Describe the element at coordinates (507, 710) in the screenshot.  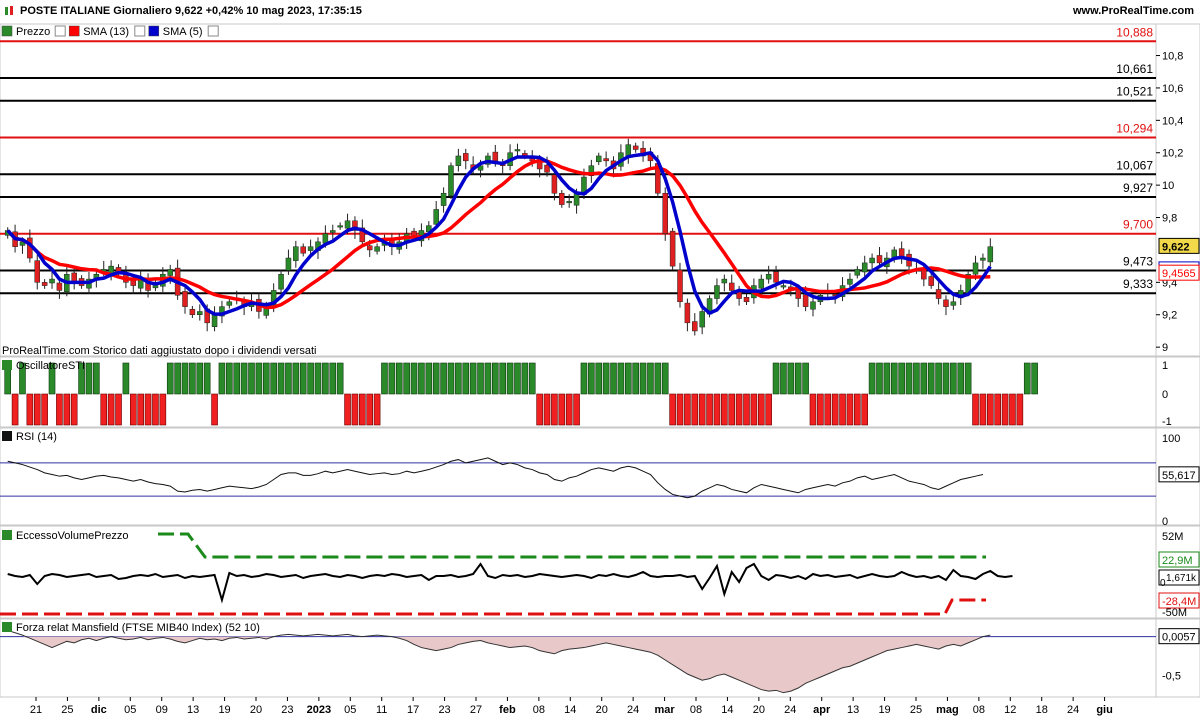
I see `x-tick-label: feb` at that location.